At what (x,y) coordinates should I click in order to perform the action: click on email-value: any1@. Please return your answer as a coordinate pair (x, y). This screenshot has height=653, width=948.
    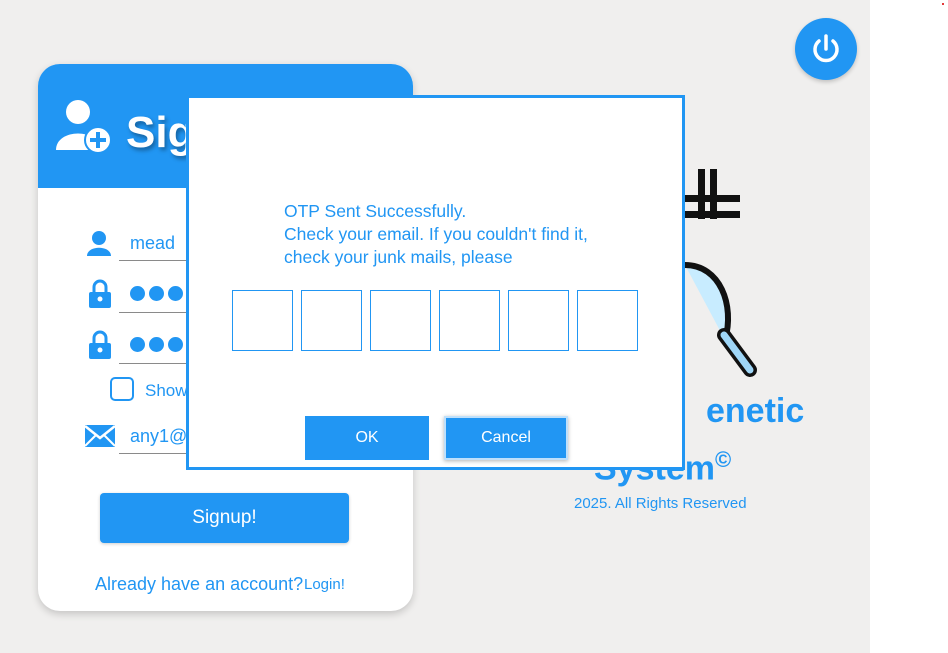
    Looking at the image, I should click on (159, 436).